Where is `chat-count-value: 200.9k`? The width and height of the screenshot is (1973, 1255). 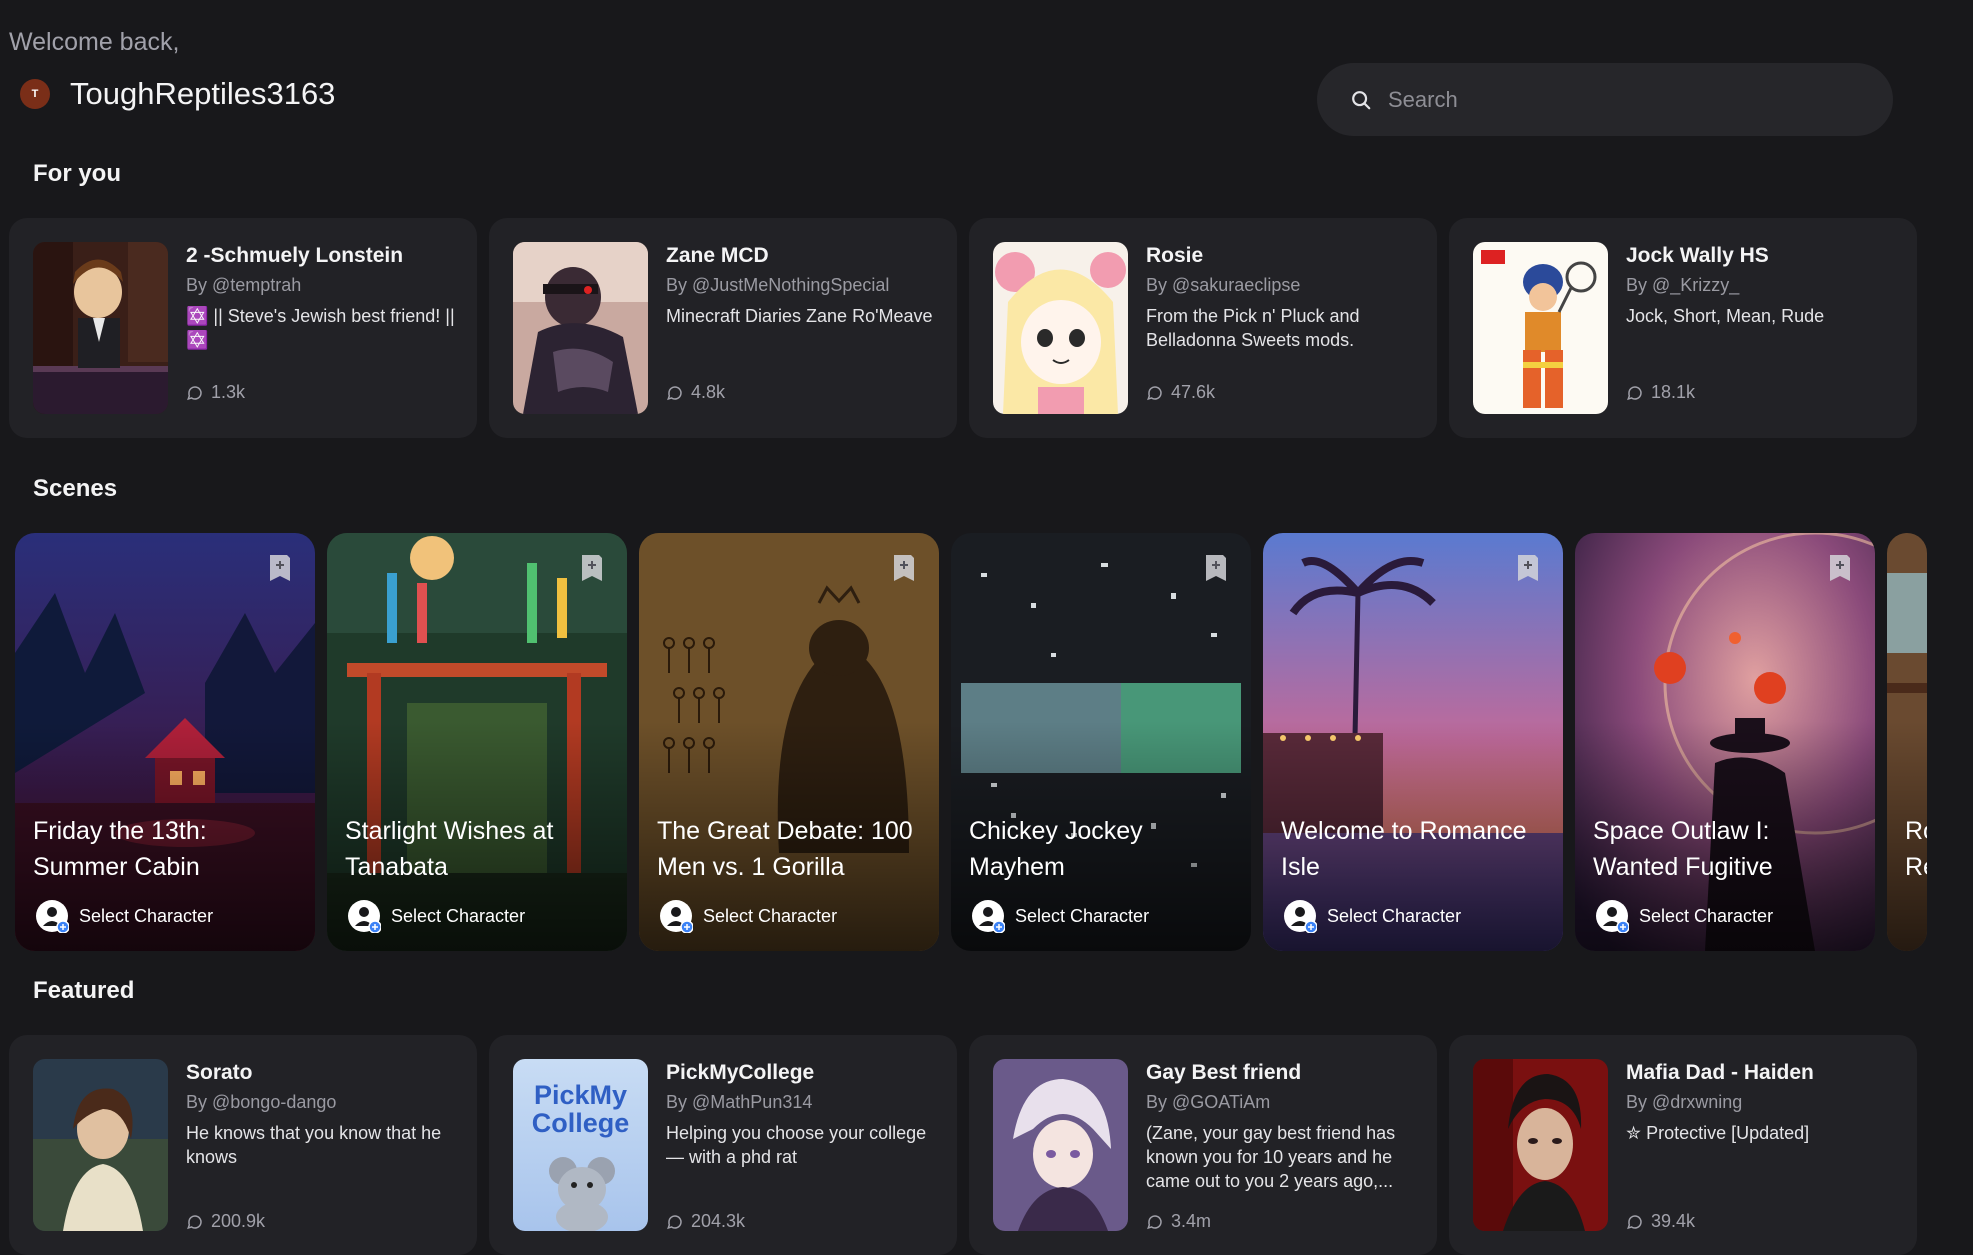 chat-count-value: 200.9k is located at coordinates (238, 1221).